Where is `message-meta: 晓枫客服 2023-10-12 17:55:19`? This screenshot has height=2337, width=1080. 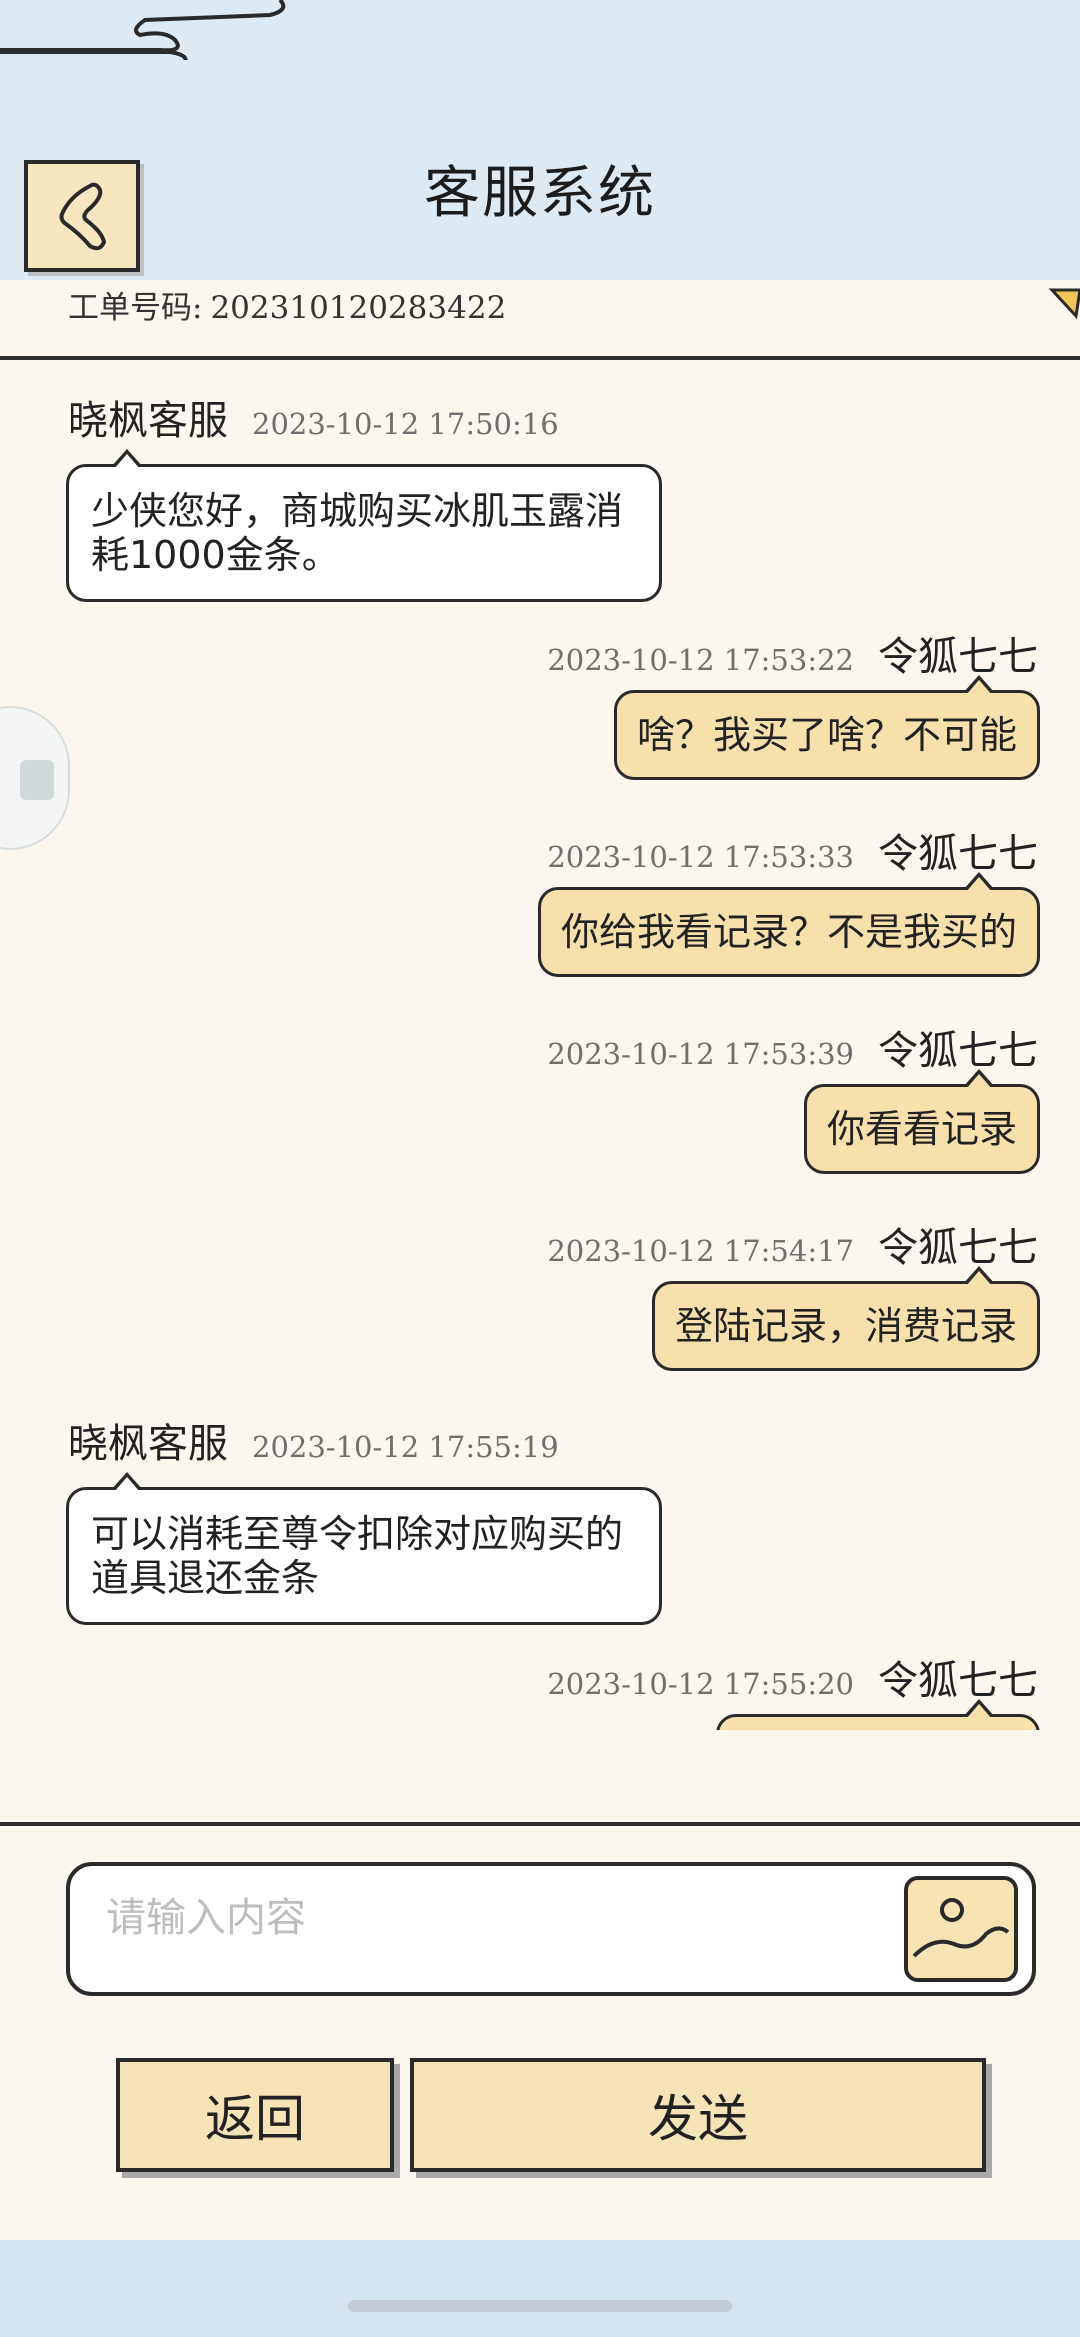 message-meta: 晓枫客服 2023-10-12 17:55:19 is located at coordinates (313, 1440).